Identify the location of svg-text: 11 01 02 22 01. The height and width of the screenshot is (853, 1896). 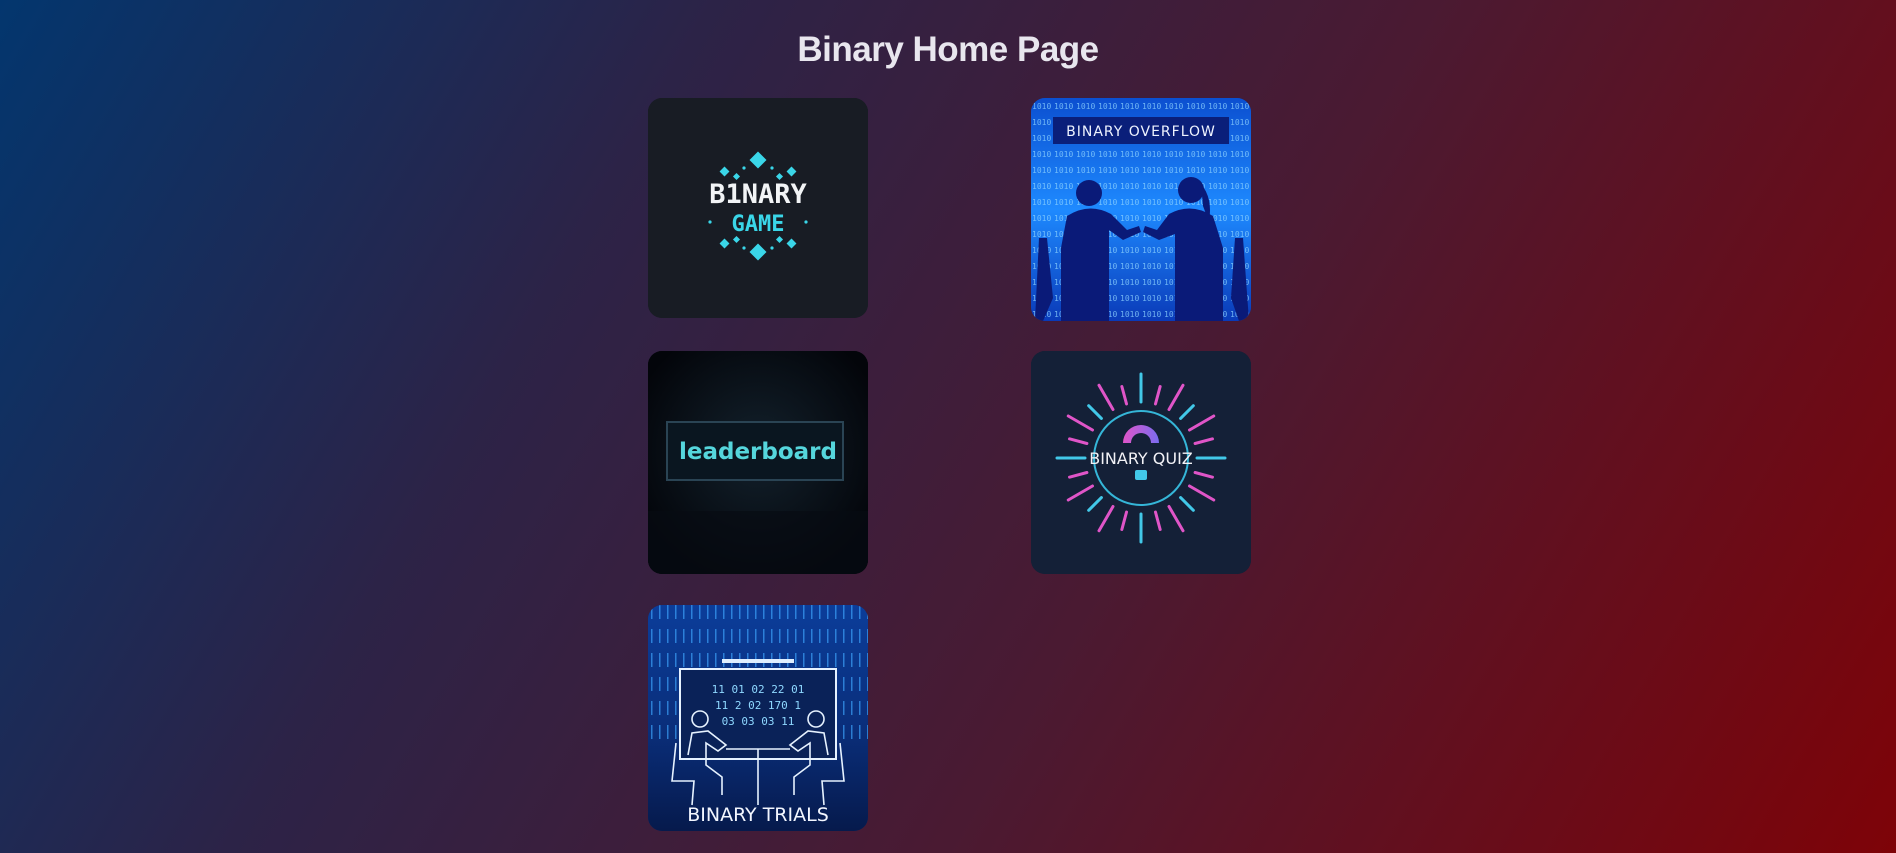
(758, 689).